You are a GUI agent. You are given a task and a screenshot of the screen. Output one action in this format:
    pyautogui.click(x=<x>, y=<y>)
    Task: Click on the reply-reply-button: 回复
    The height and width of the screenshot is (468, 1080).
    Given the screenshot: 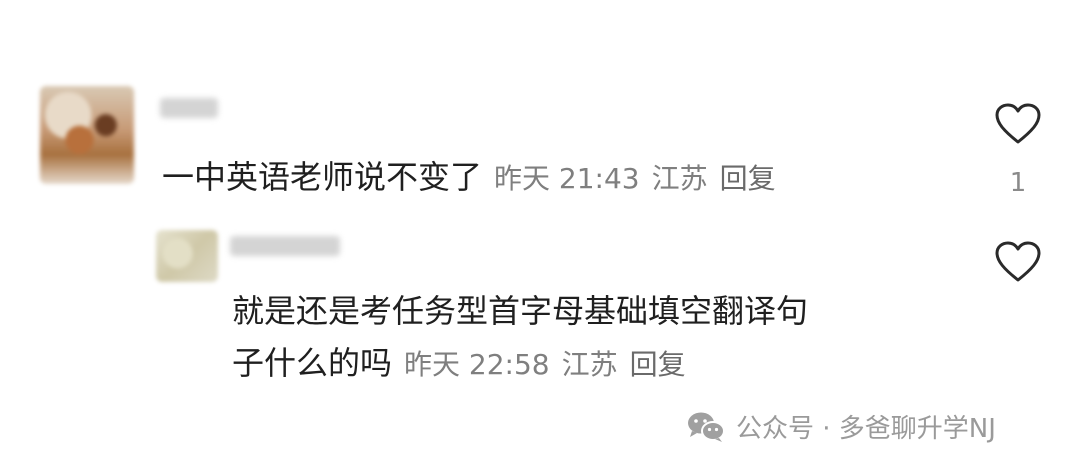 What is the action you would take?
    pyautogui.click(x=658, y=364)
    